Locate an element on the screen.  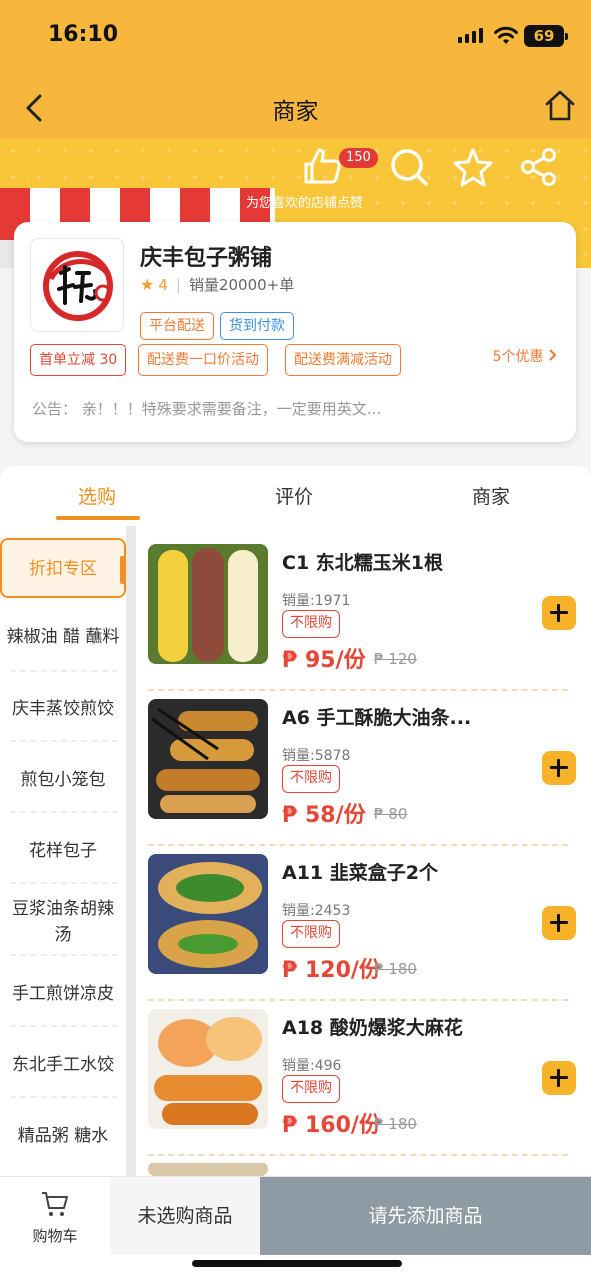
status-time: 16:10 is located at coordinates (83, 34).